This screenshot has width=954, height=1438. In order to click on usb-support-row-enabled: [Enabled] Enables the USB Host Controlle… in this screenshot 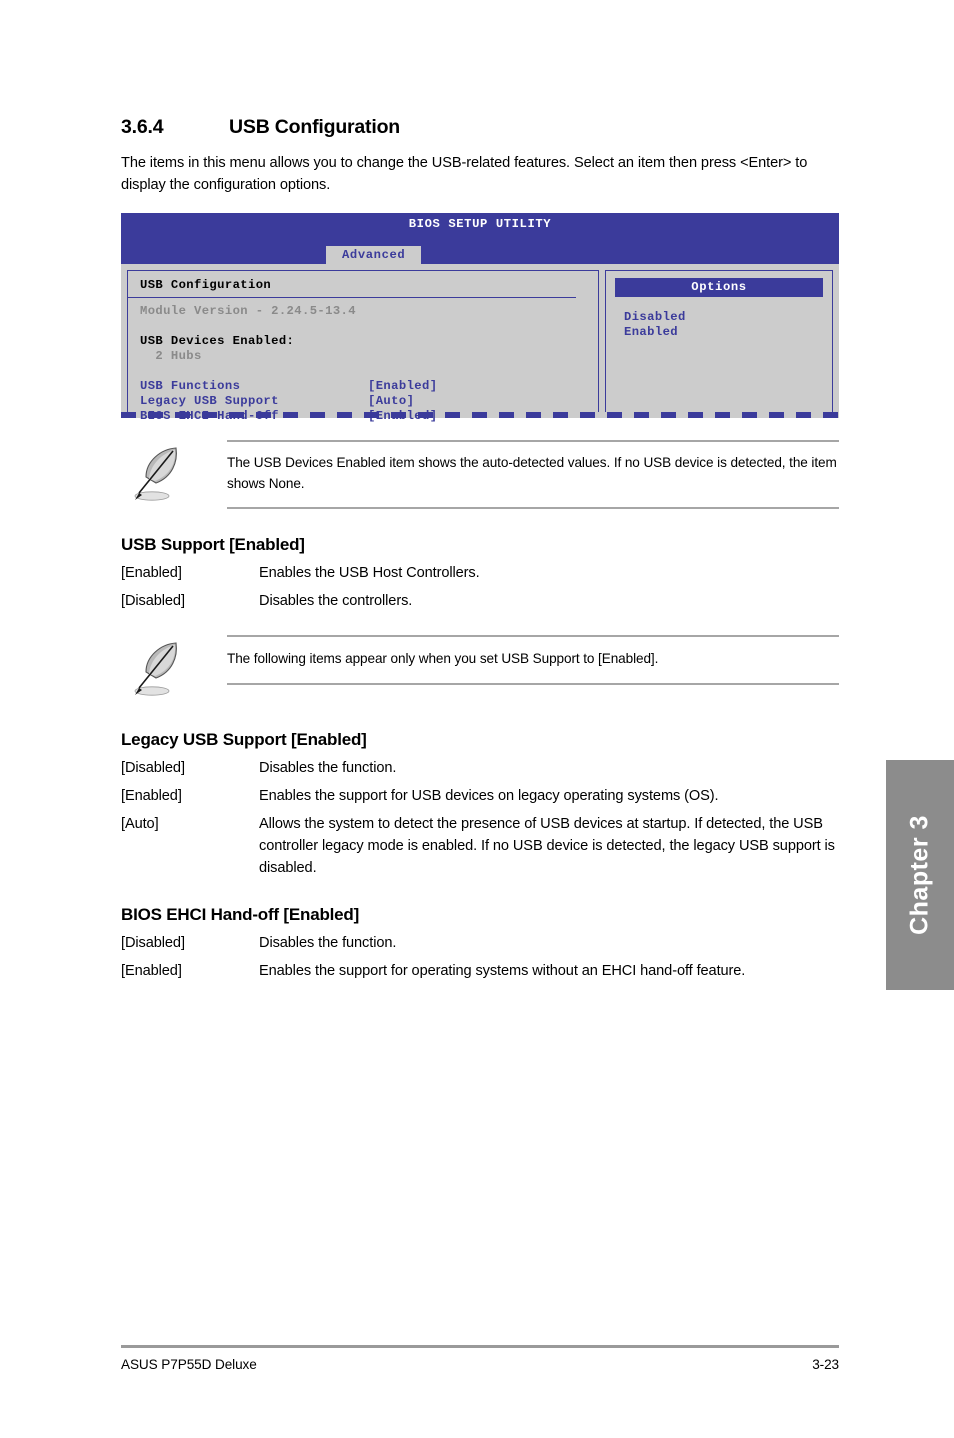, I will do `click(480, 574)`.